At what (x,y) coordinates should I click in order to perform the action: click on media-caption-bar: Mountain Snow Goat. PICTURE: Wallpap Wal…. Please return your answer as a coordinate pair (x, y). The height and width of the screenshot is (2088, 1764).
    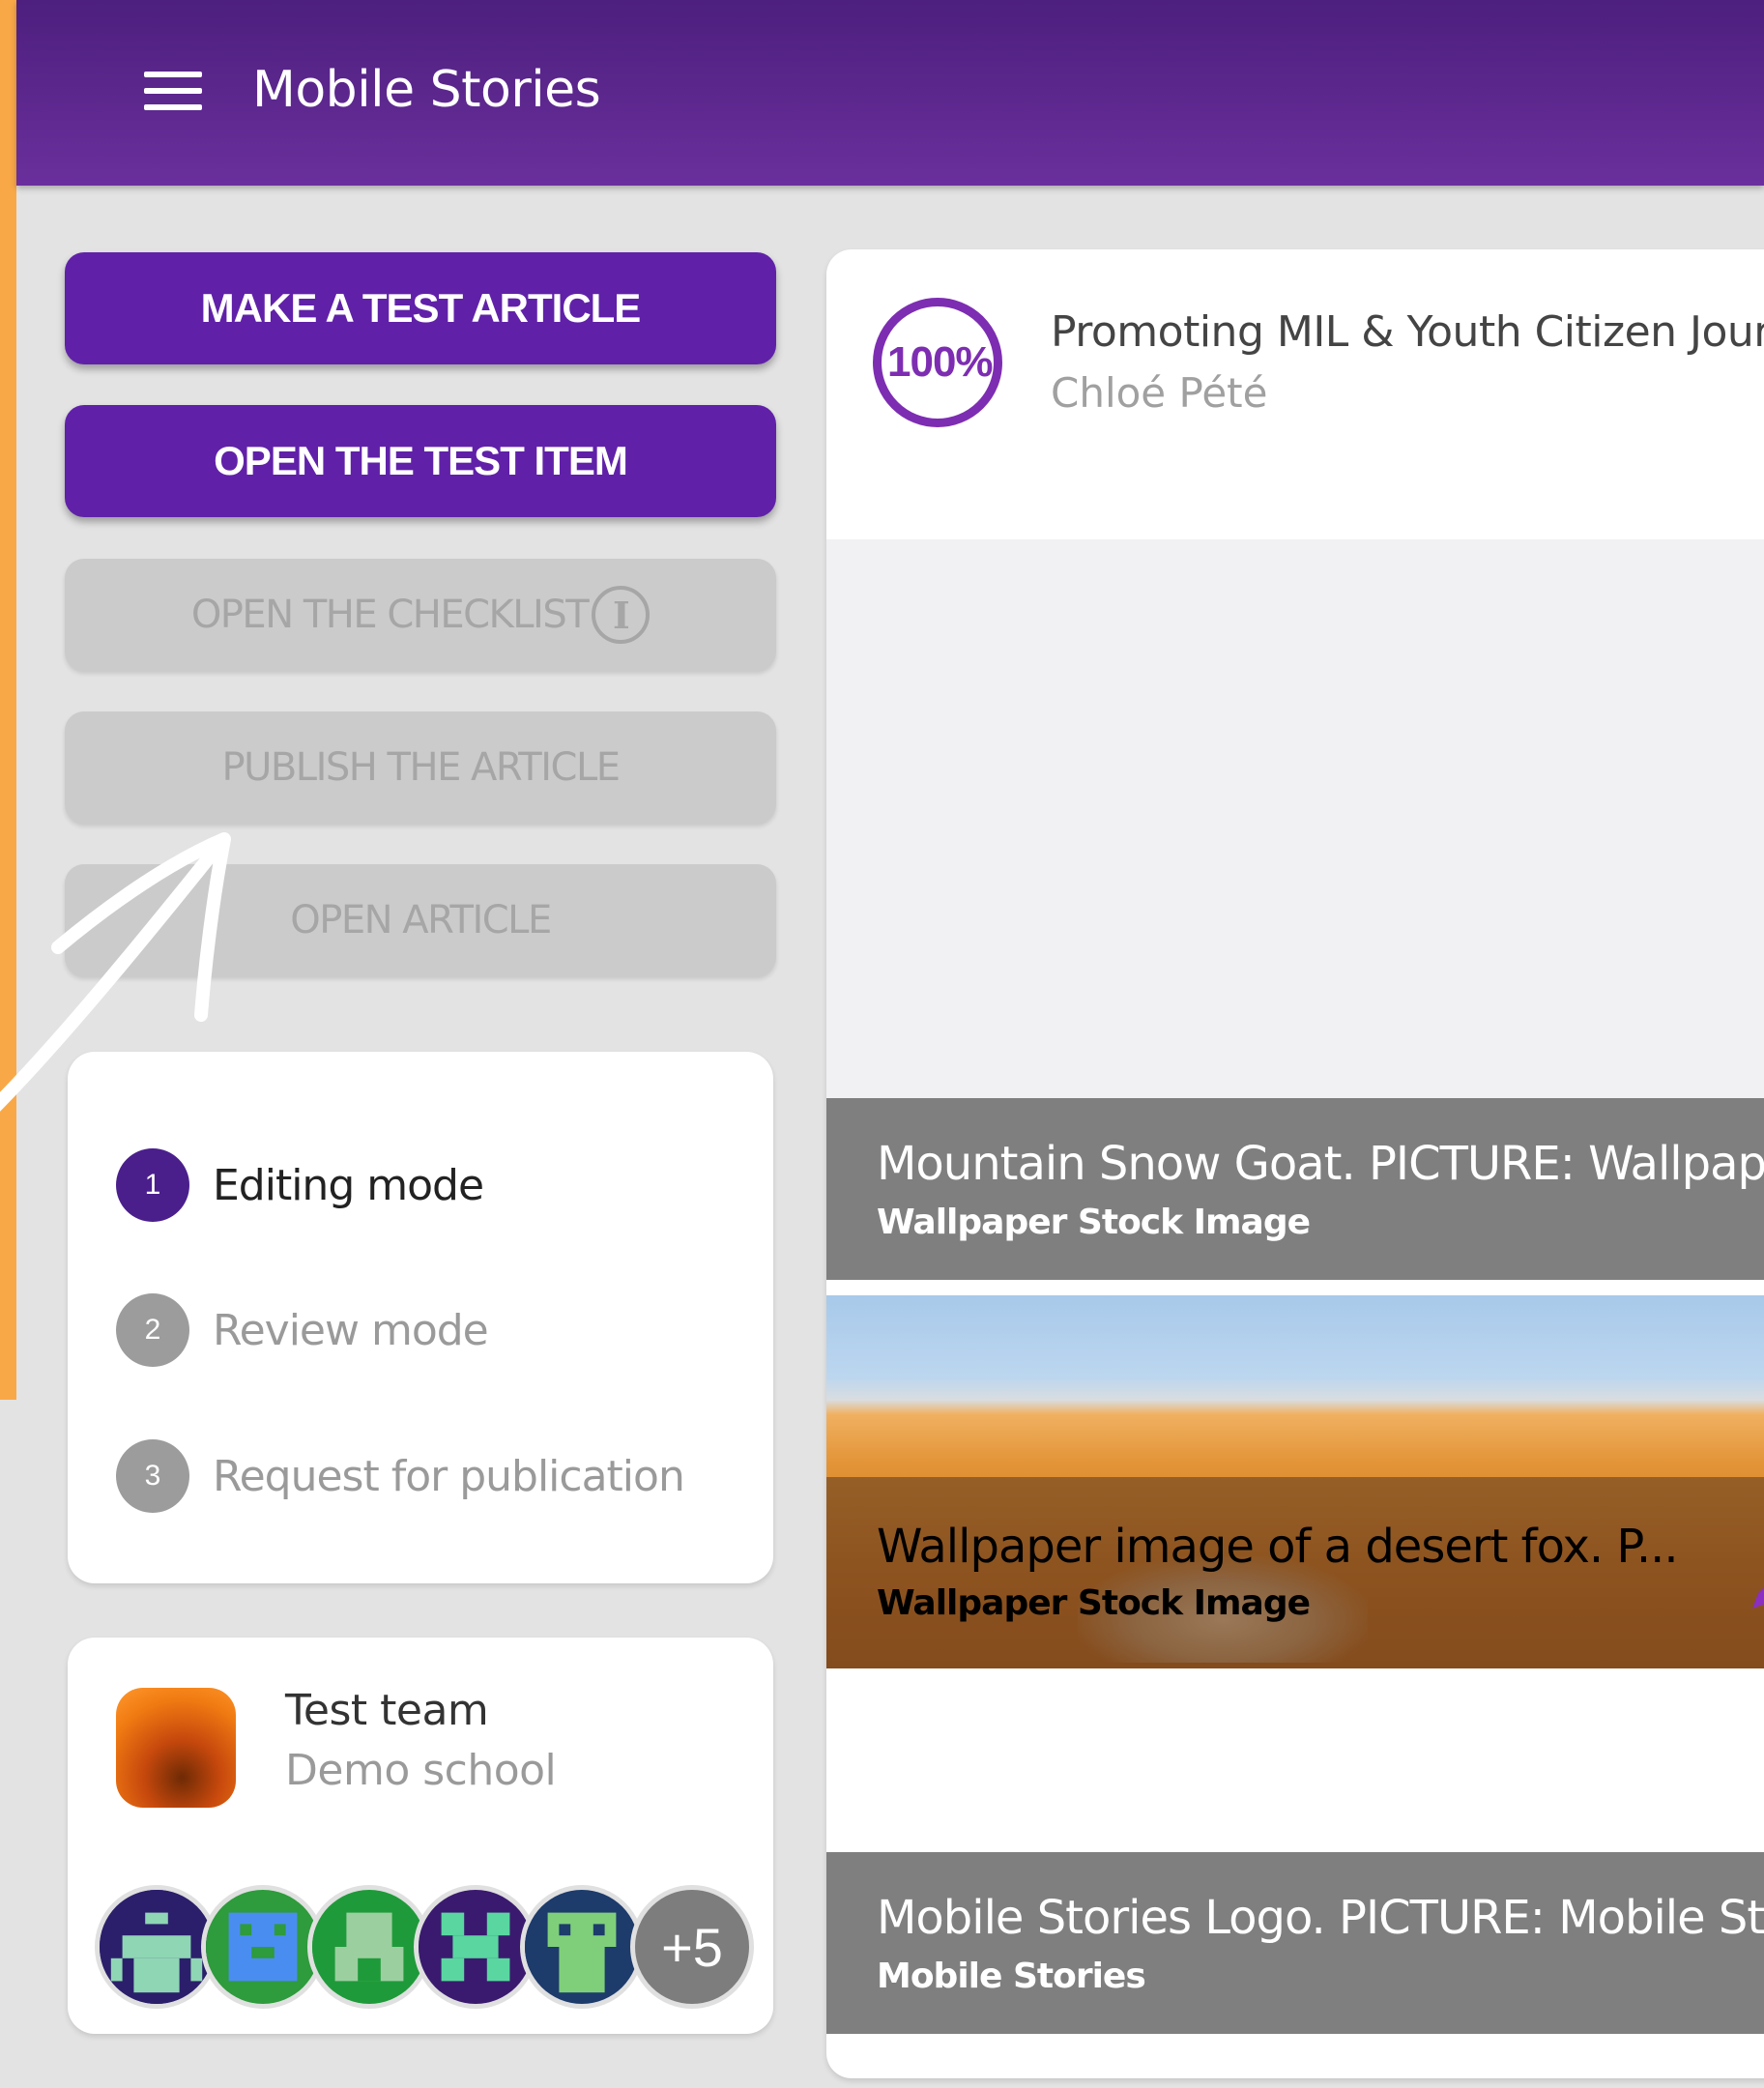
    Looking at the image, I should click on (1295, 1189).